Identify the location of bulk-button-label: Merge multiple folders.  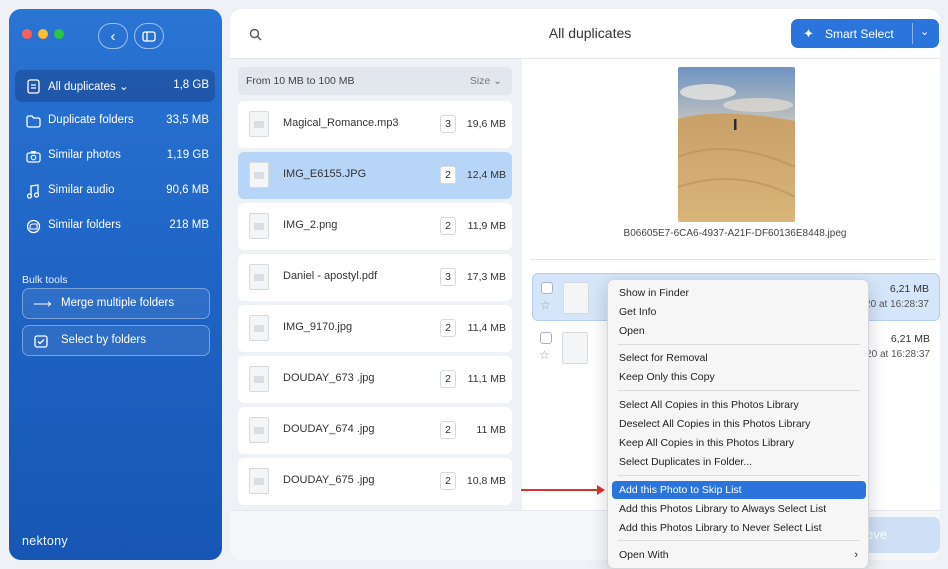
(118, 303).